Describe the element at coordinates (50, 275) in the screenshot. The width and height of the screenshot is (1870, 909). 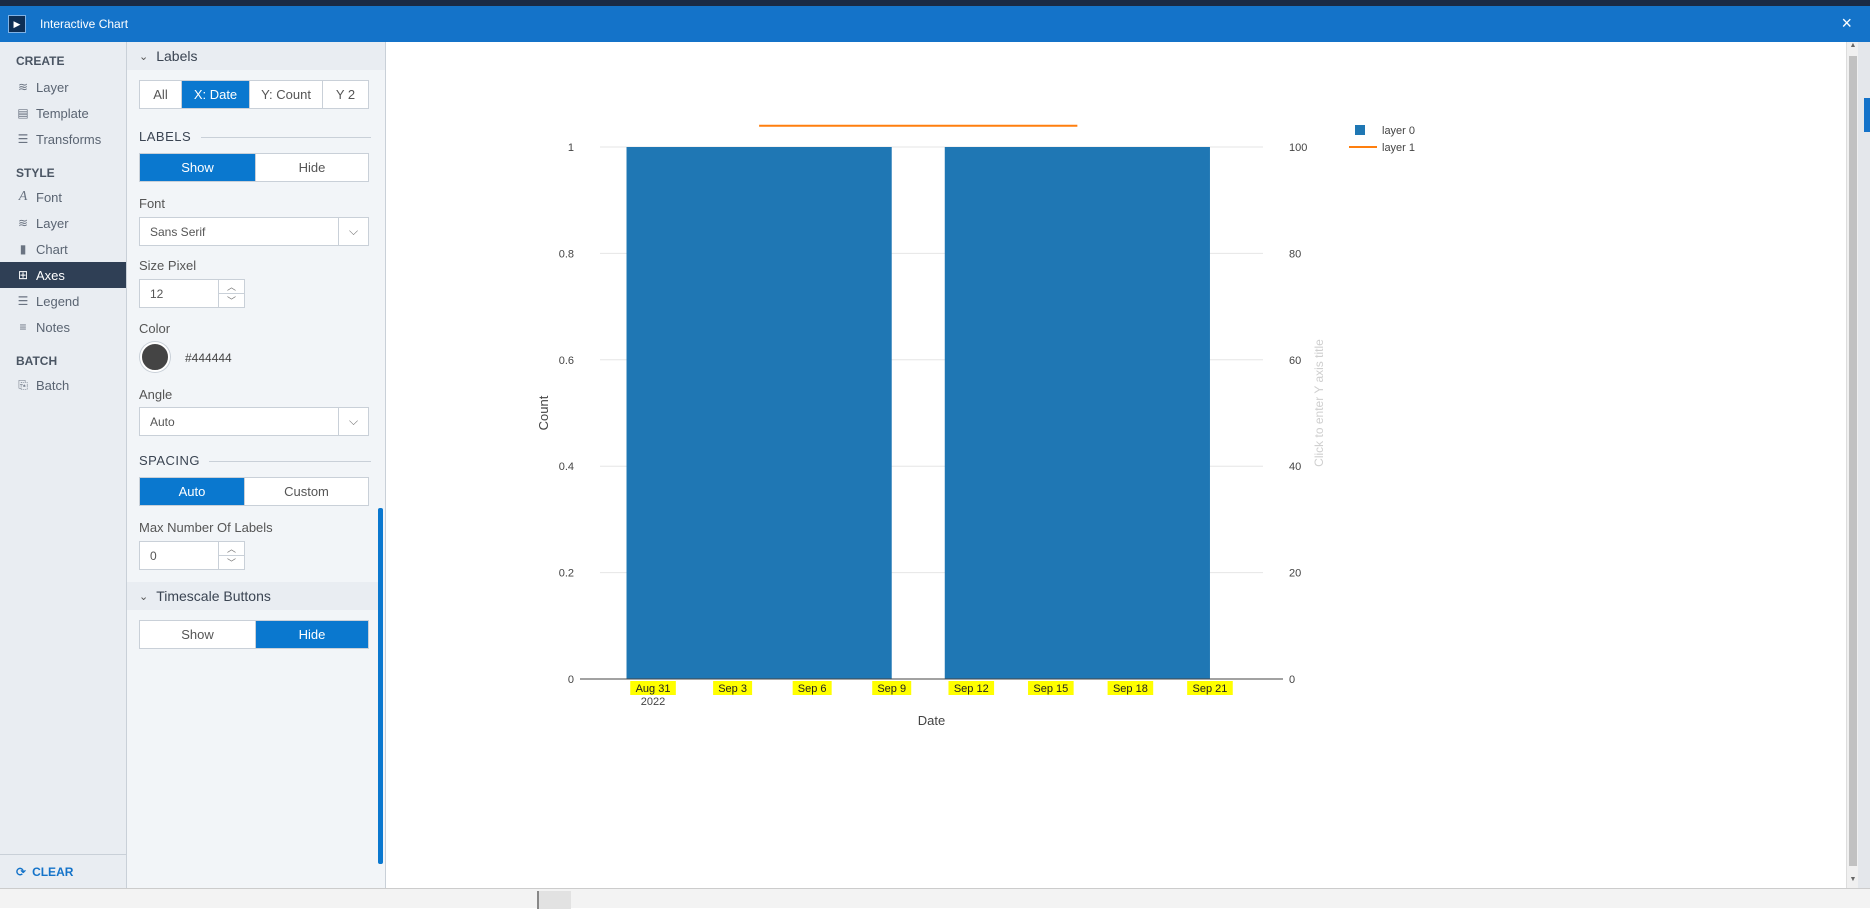
I see `nav-item-label: Axes` at that location.